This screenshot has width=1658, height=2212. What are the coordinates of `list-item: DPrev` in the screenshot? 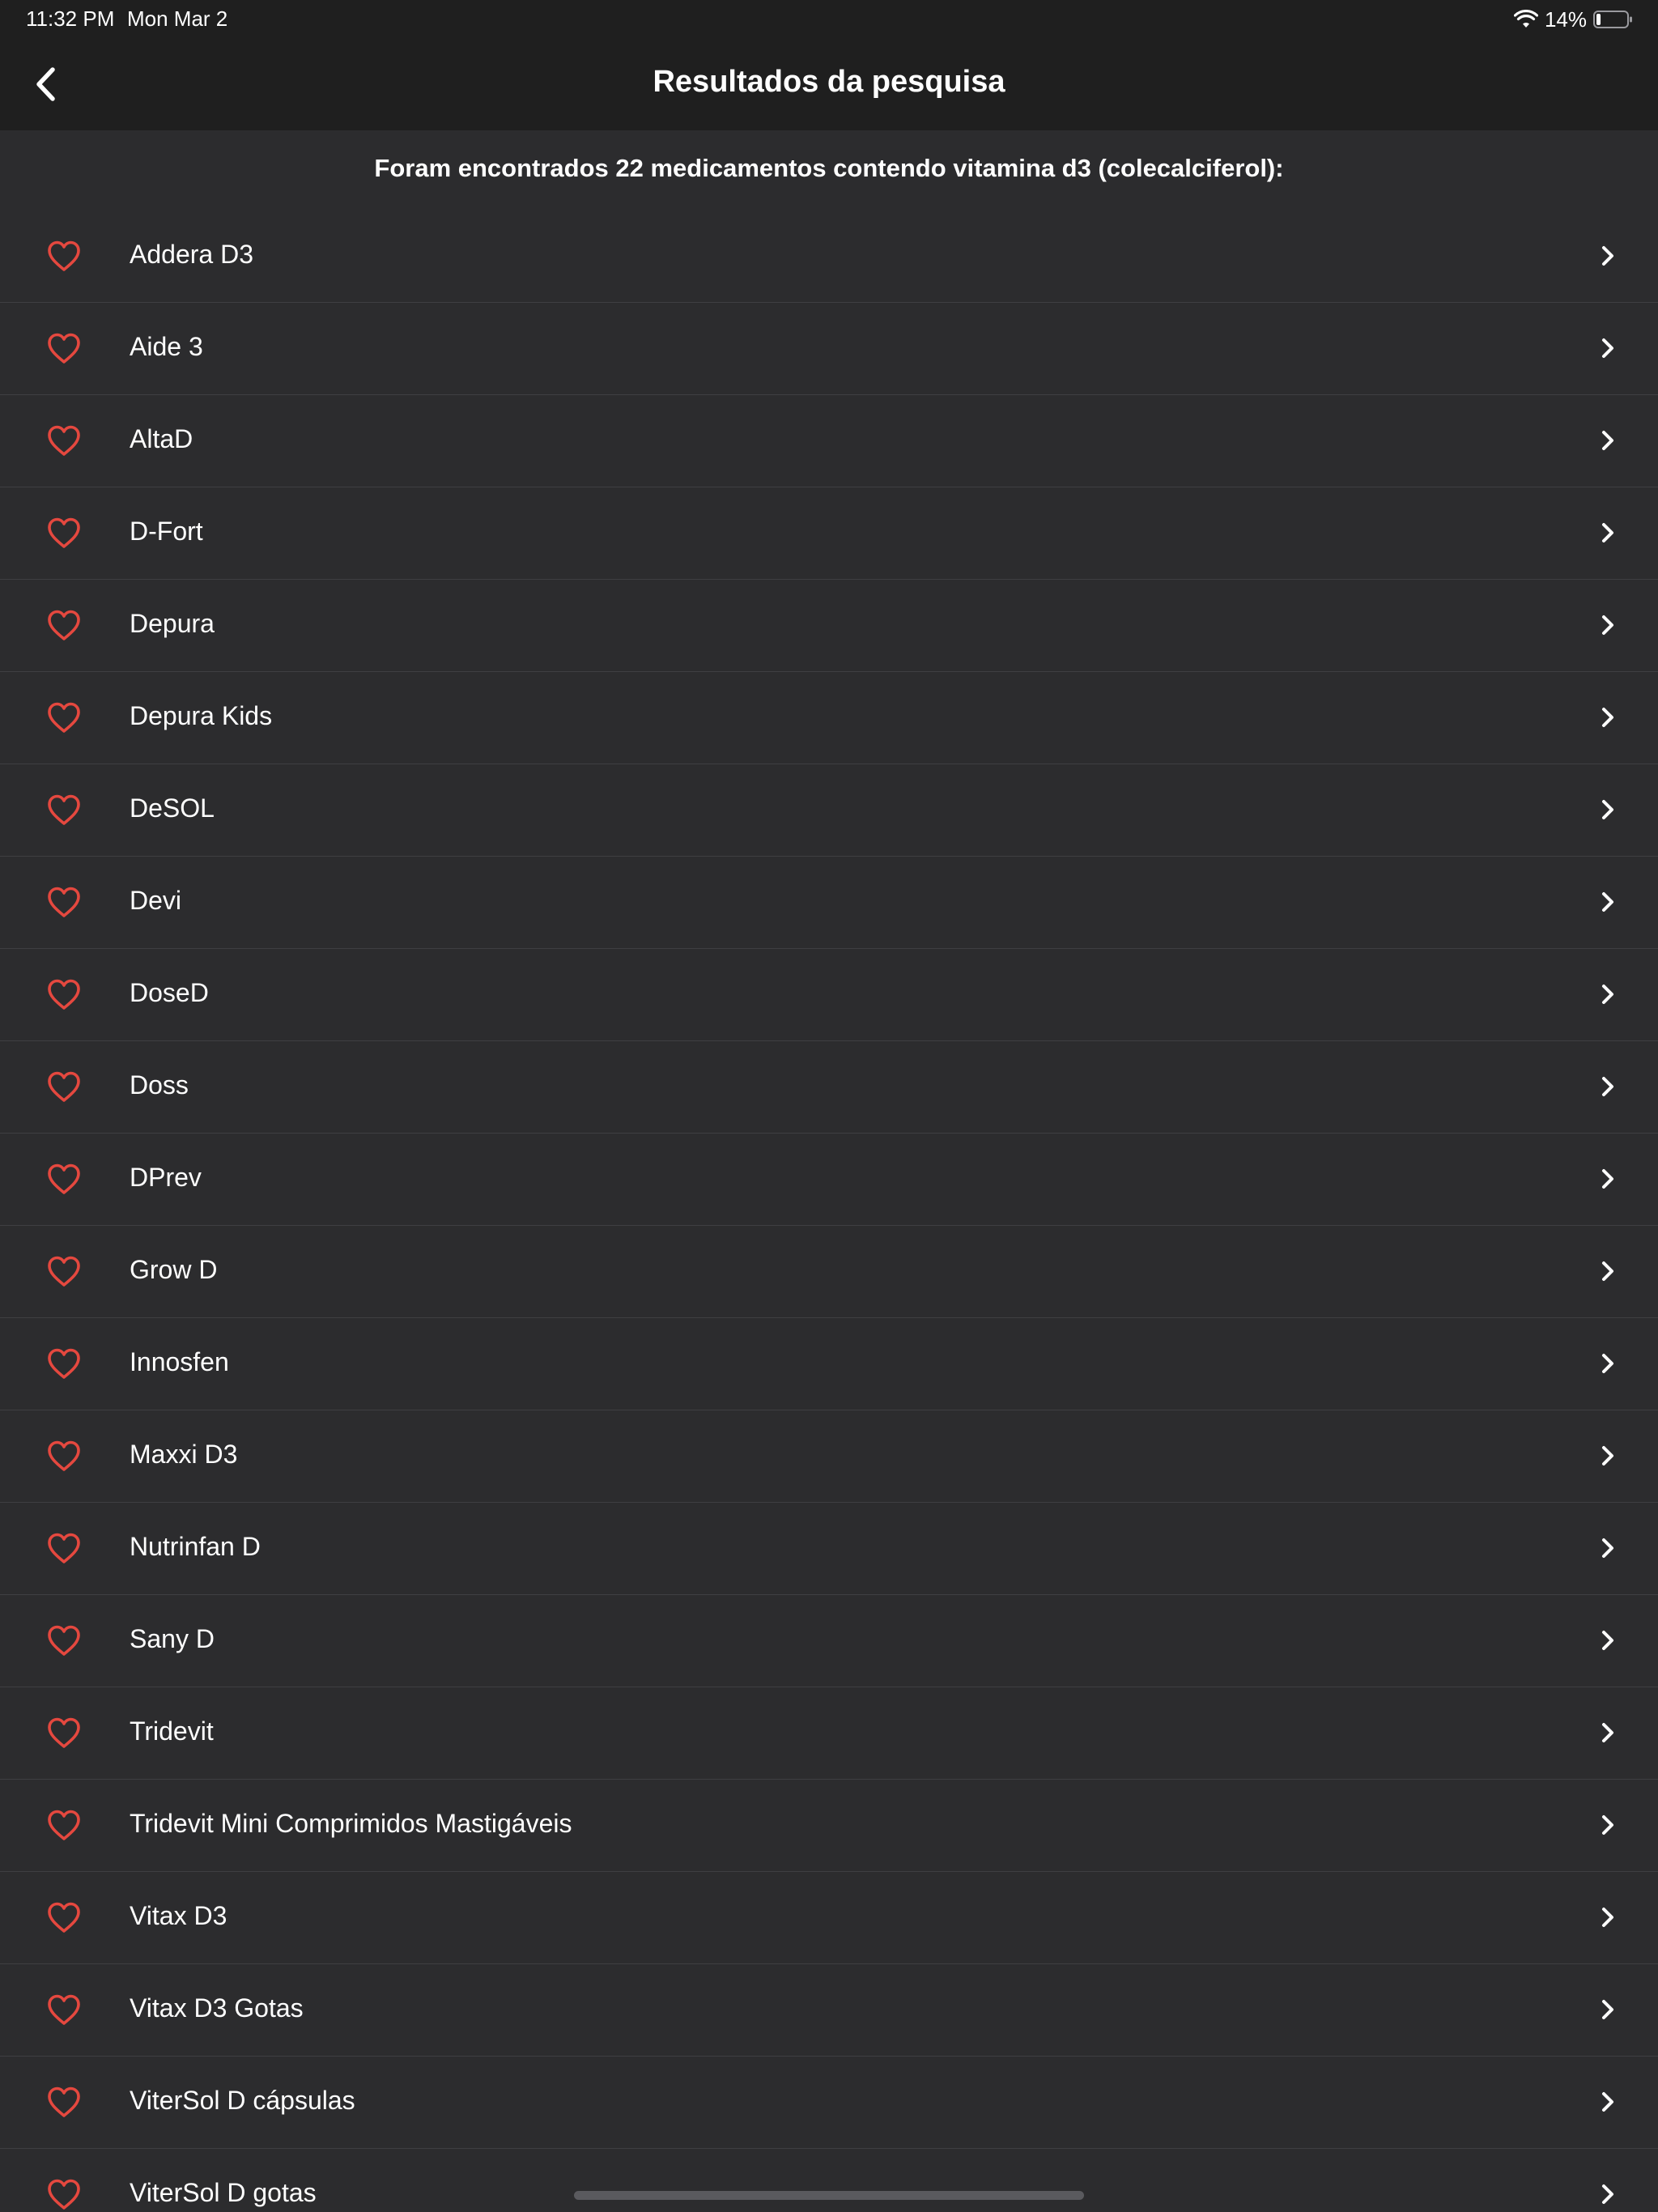 It's located at (829, 1180).